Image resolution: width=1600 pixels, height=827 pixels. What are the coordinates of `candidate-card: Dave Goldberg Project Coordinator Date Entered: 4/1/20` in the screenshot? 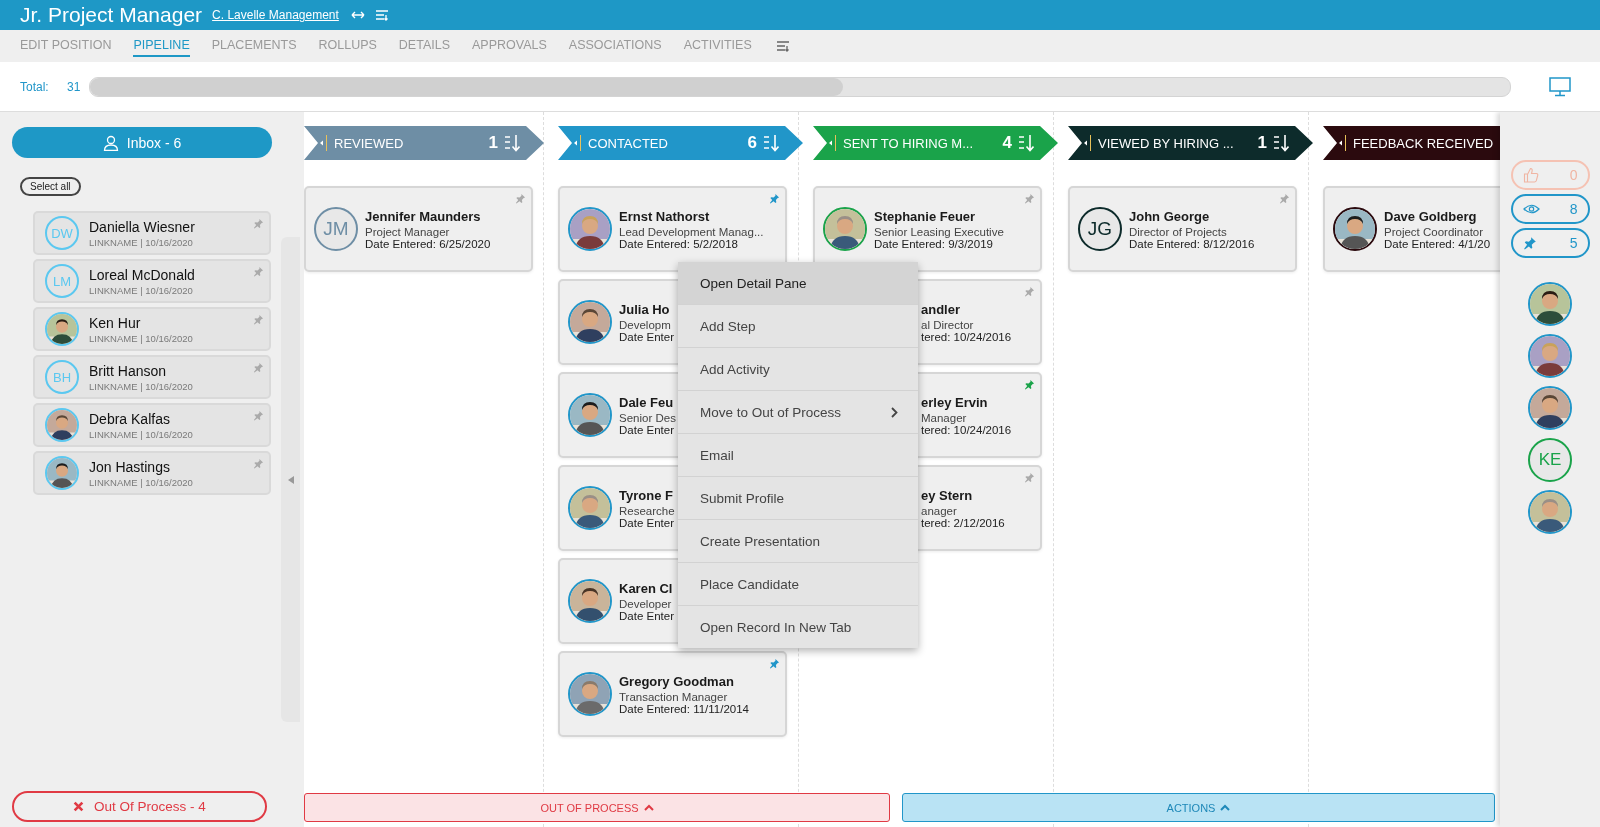 It's located at (1411, 229).